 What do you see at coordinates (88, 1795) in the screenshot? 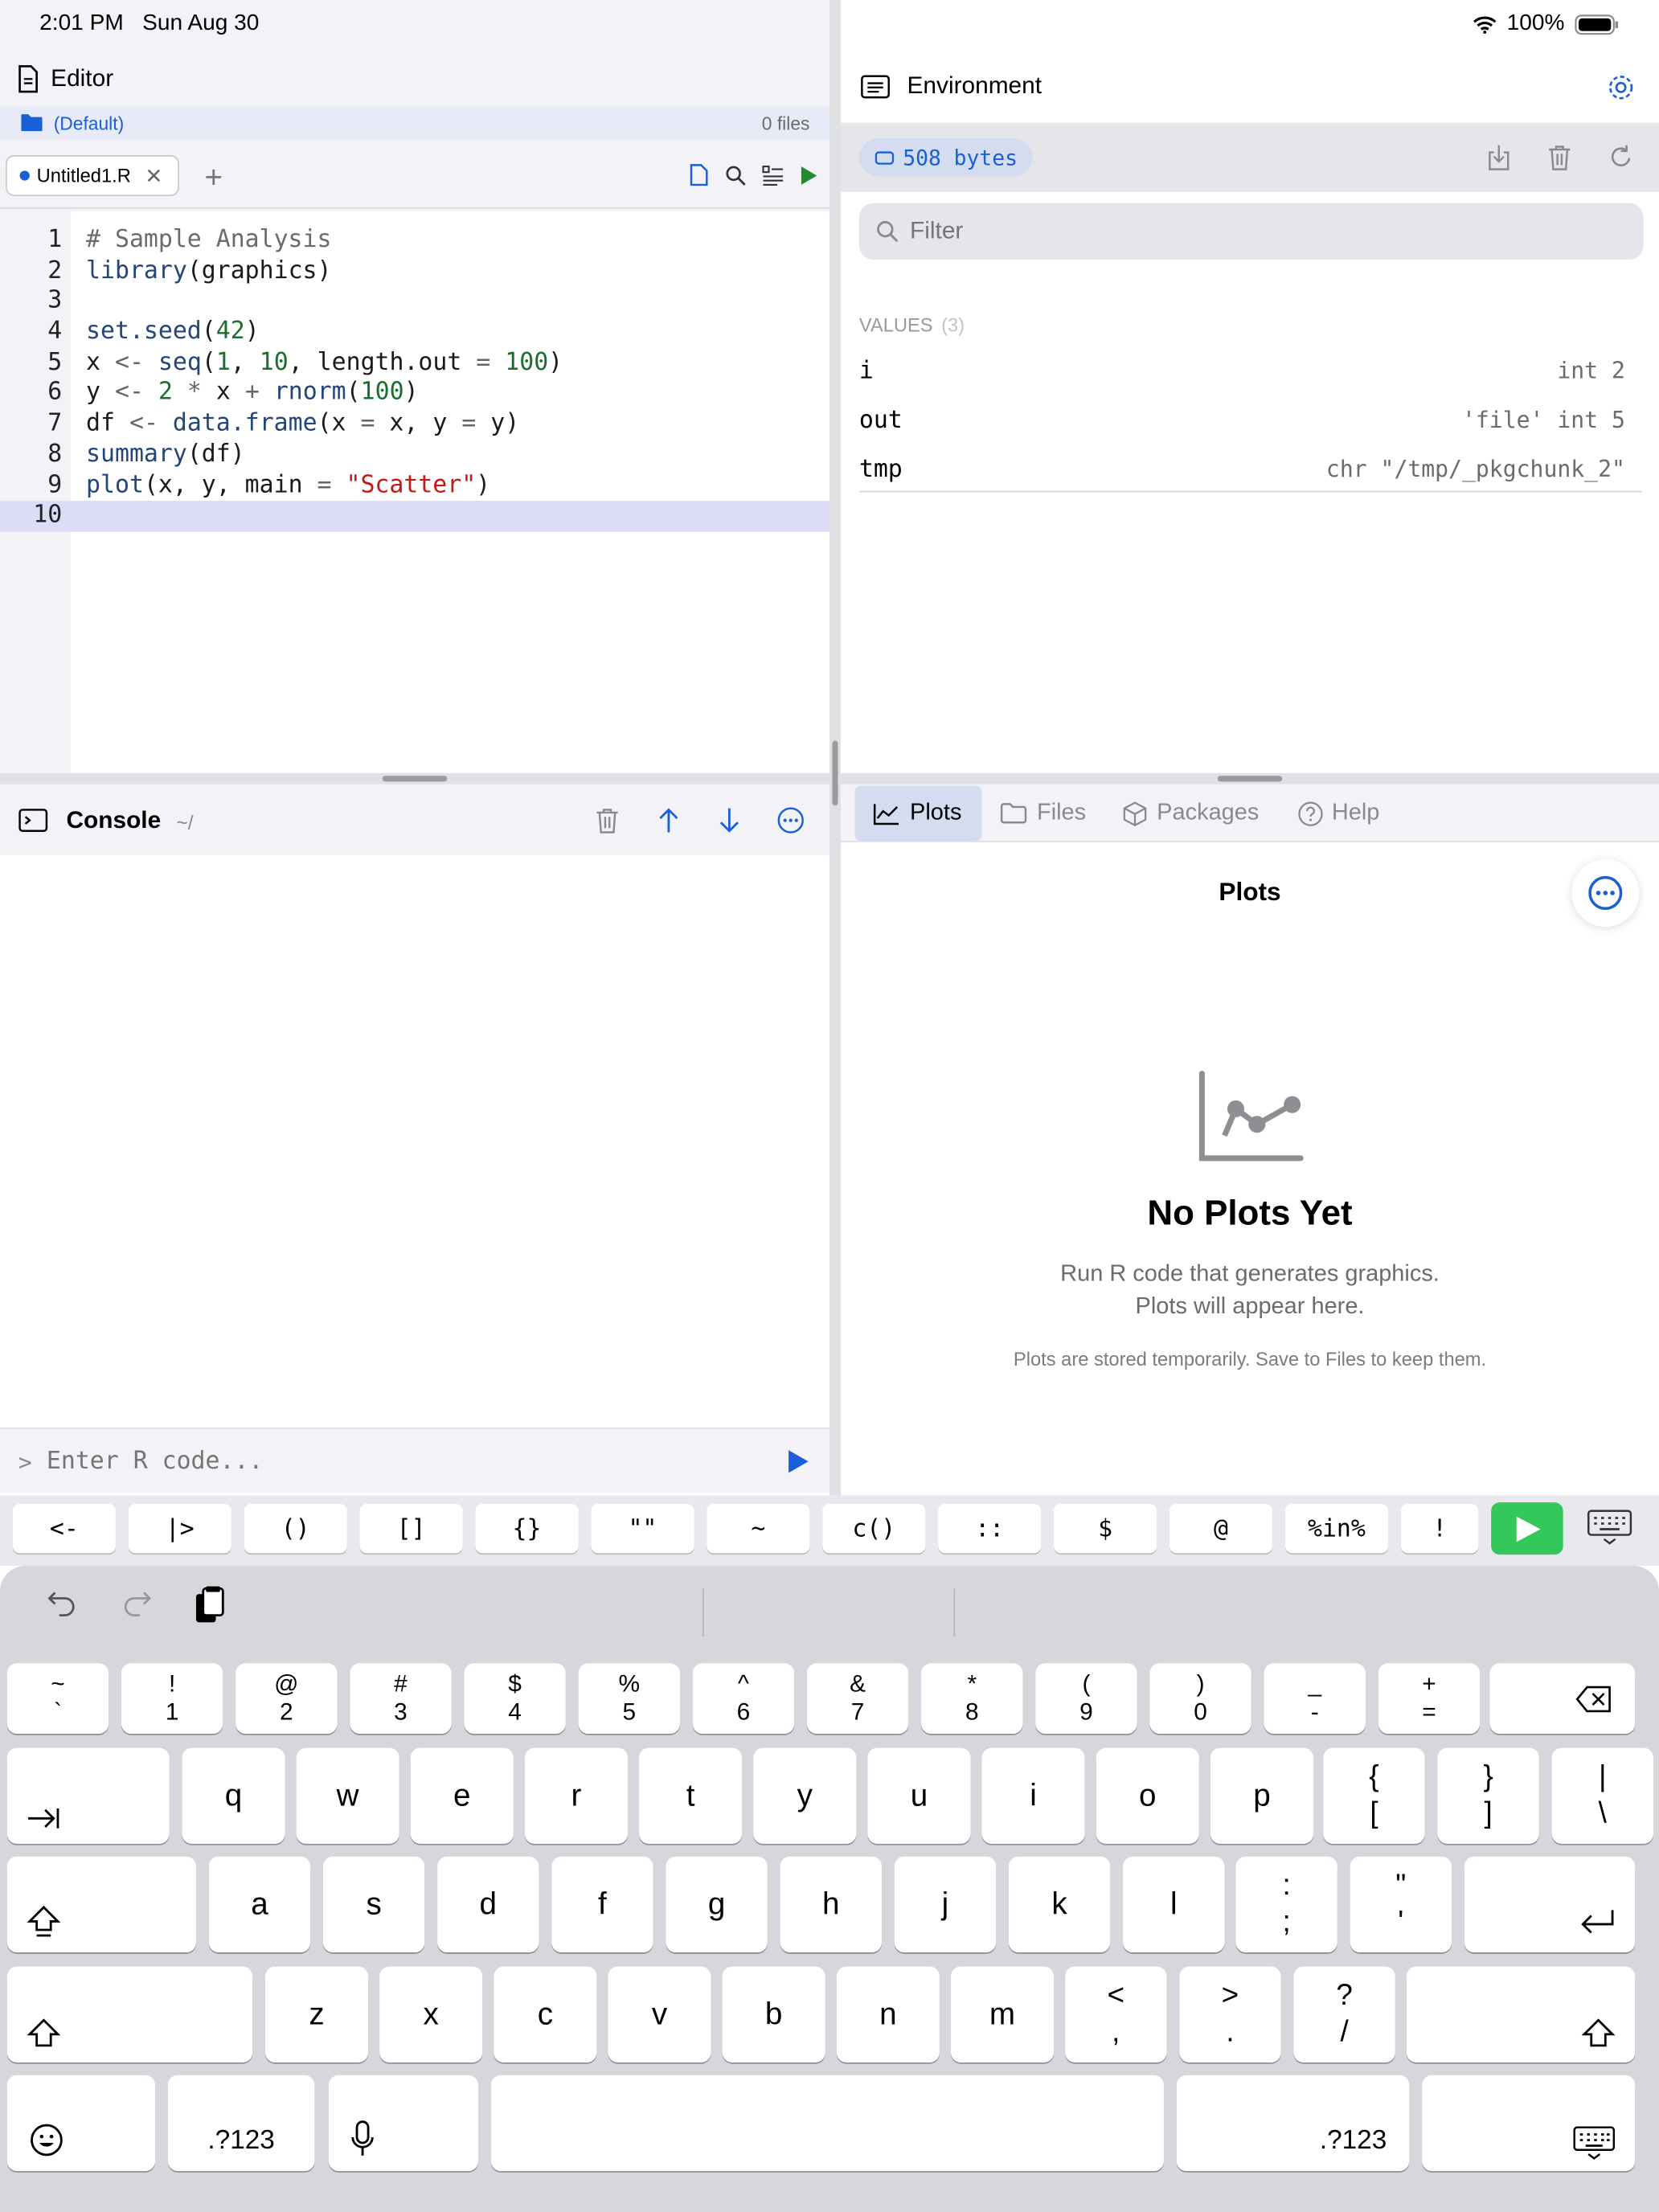
I see `tab-key` at bounding box center [88, 1795].